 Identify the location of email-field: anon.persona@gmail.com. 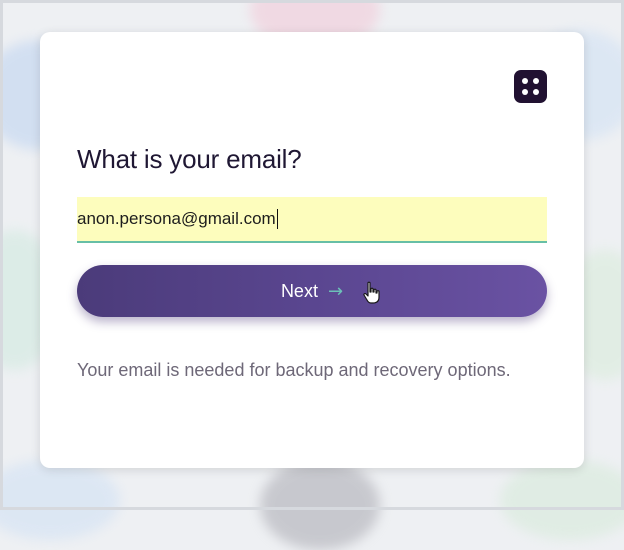
(312, 220).